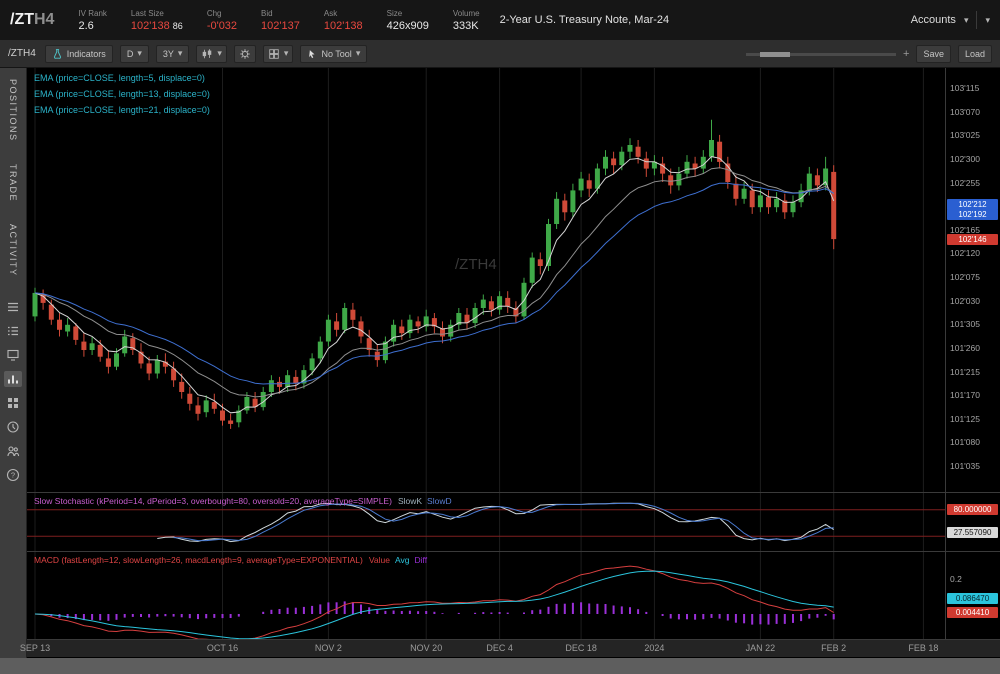  I want to click on load-button: Load, so click(974, 53).